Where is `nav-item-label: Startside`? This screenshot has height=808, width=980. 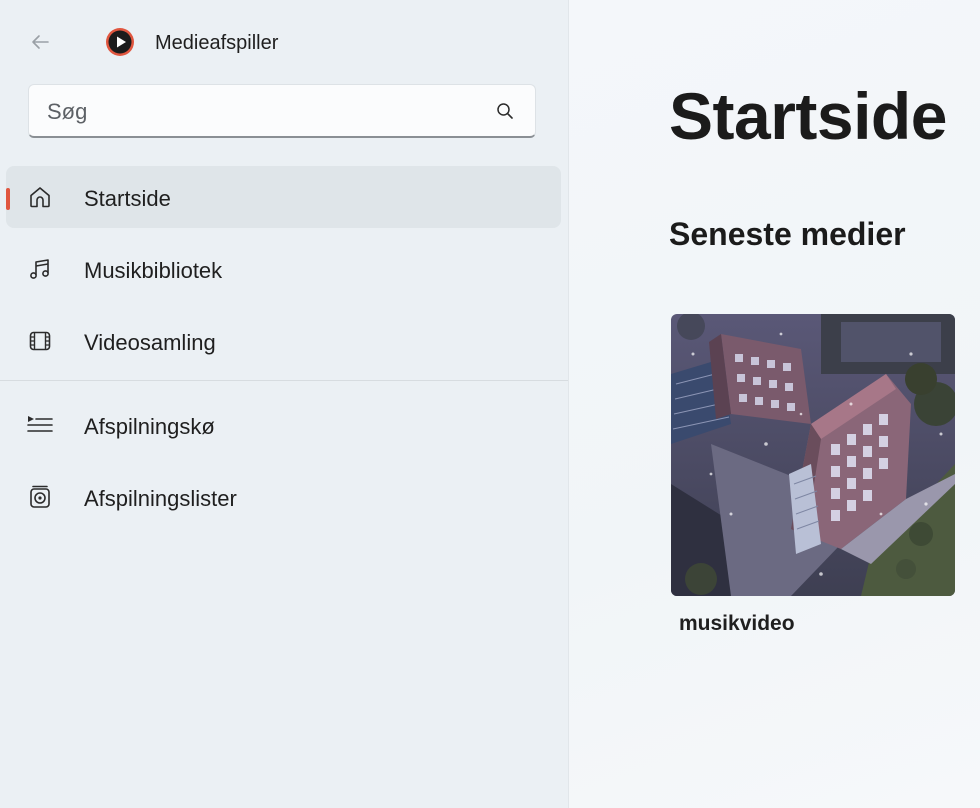 nav-item-label: Startside is located at coordinates (127, 198).